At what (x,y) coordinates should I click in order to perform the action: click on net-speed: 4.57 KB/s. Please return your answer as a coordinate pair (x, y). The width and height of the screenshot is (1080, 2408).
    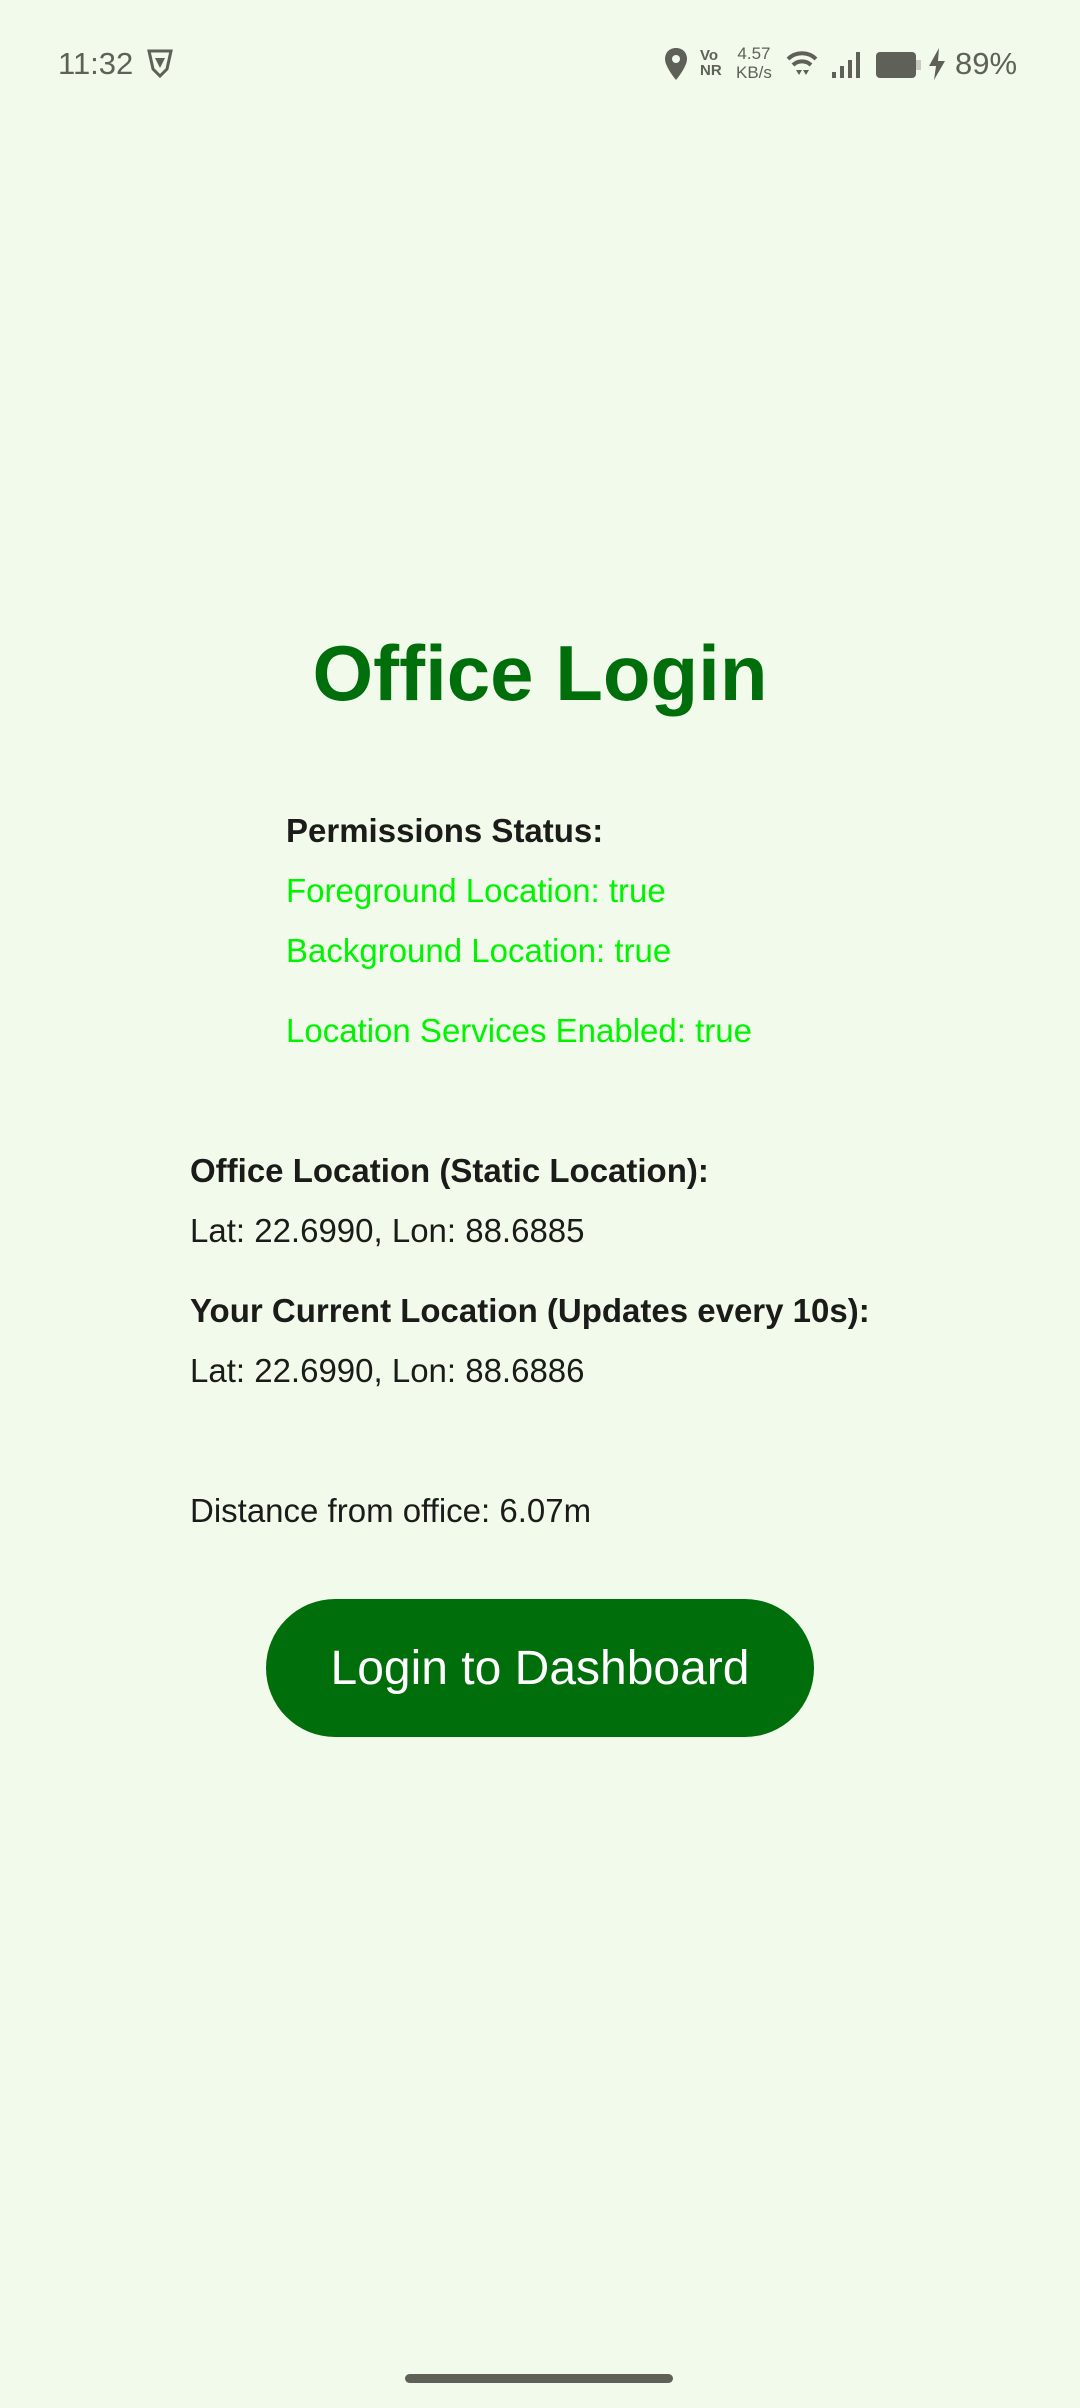
    Looking at the image, I should click on (754, 63).